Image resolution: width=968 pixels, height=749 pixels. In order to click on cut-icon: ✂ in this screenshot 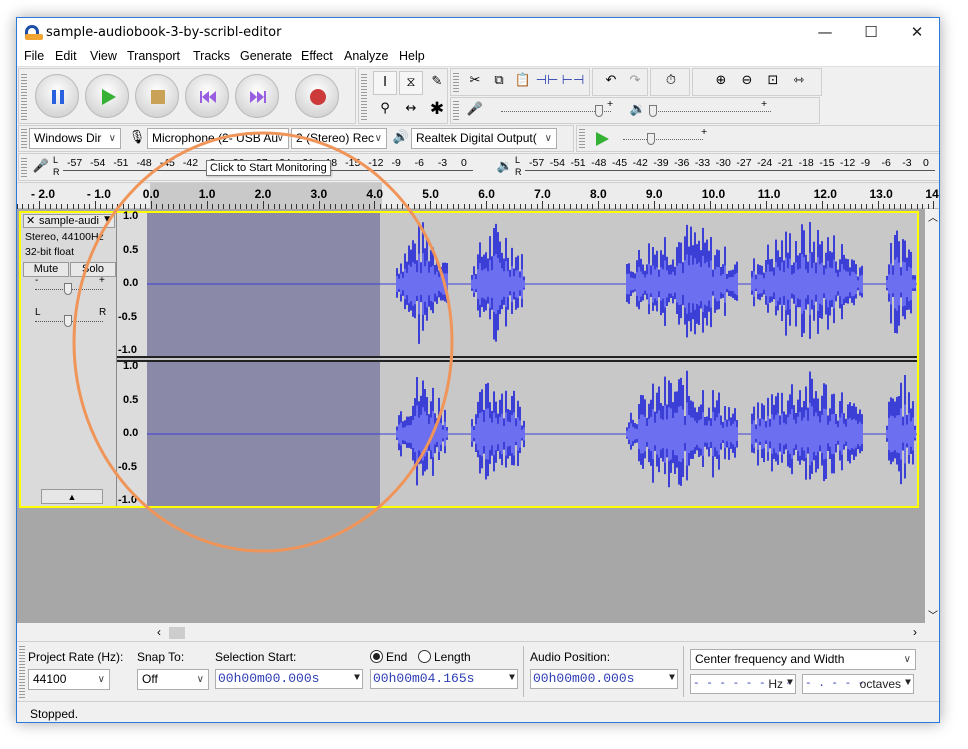, I will do `click(475, 82)`.